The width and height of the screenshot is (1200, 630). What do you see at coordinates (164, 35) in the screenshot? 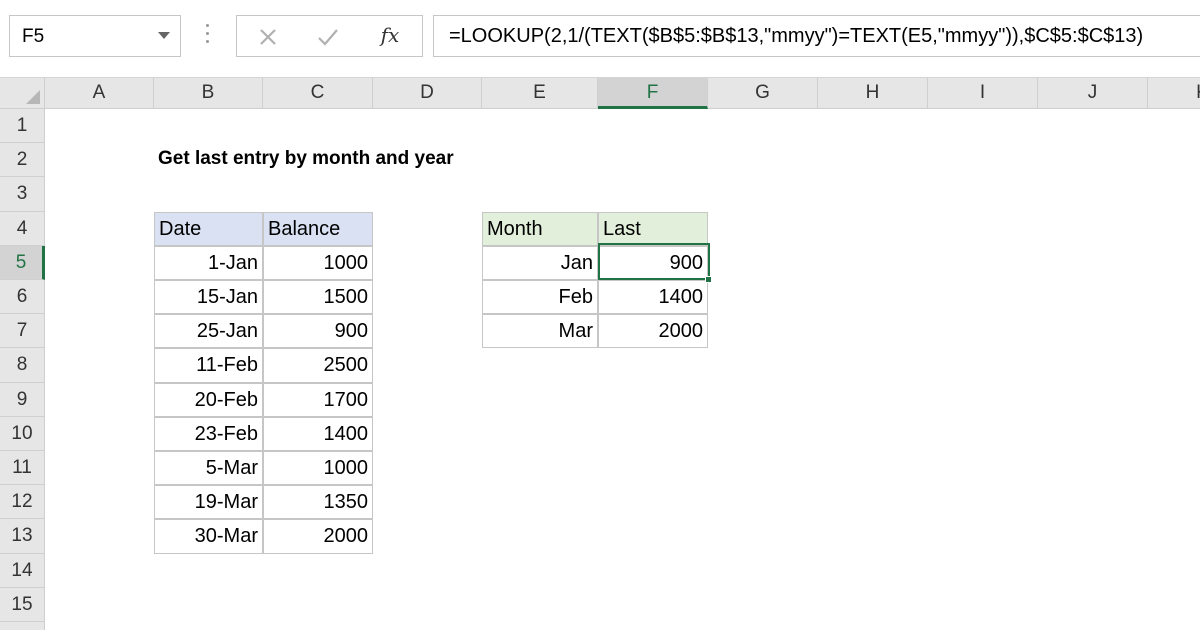
I see `chevron-down-icon` at bounding box center [164, 35].